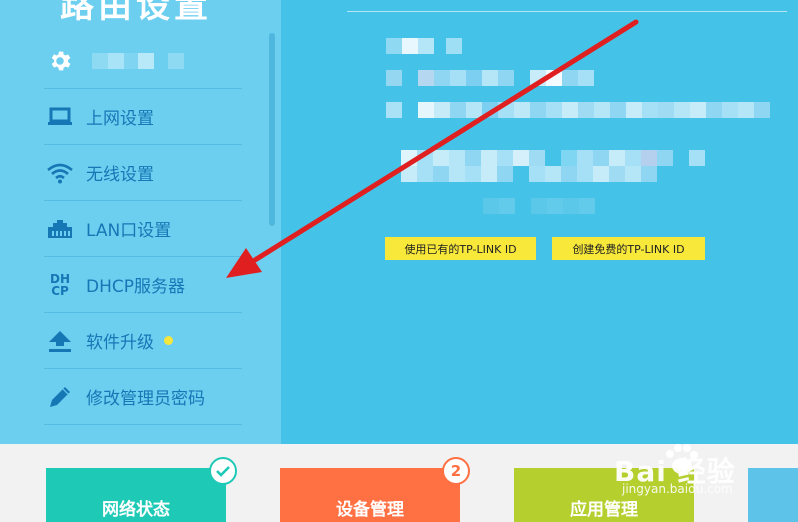 The width and height of the screenshot is (798, 522). I want to click on sidebar-item-internet-label: 上网设置, so click(120, 119).